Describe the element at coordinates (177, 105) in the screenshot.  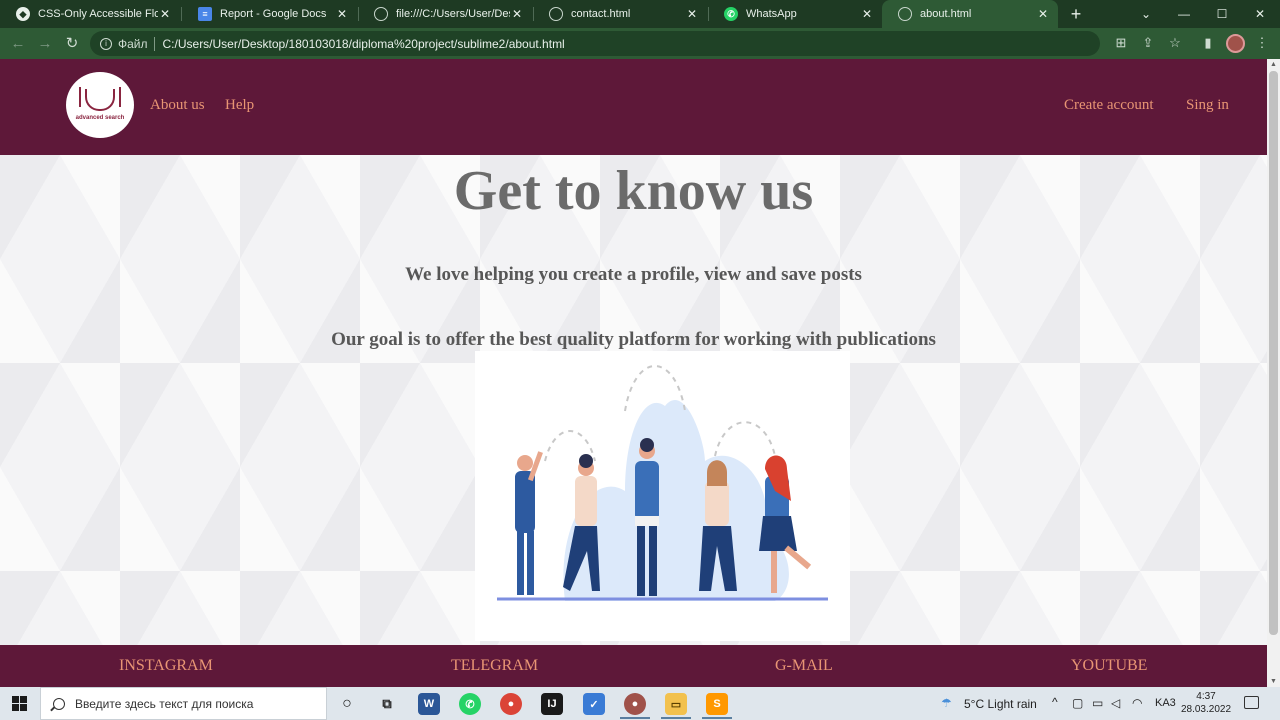
I see `nav-about-us: About us` at that location.